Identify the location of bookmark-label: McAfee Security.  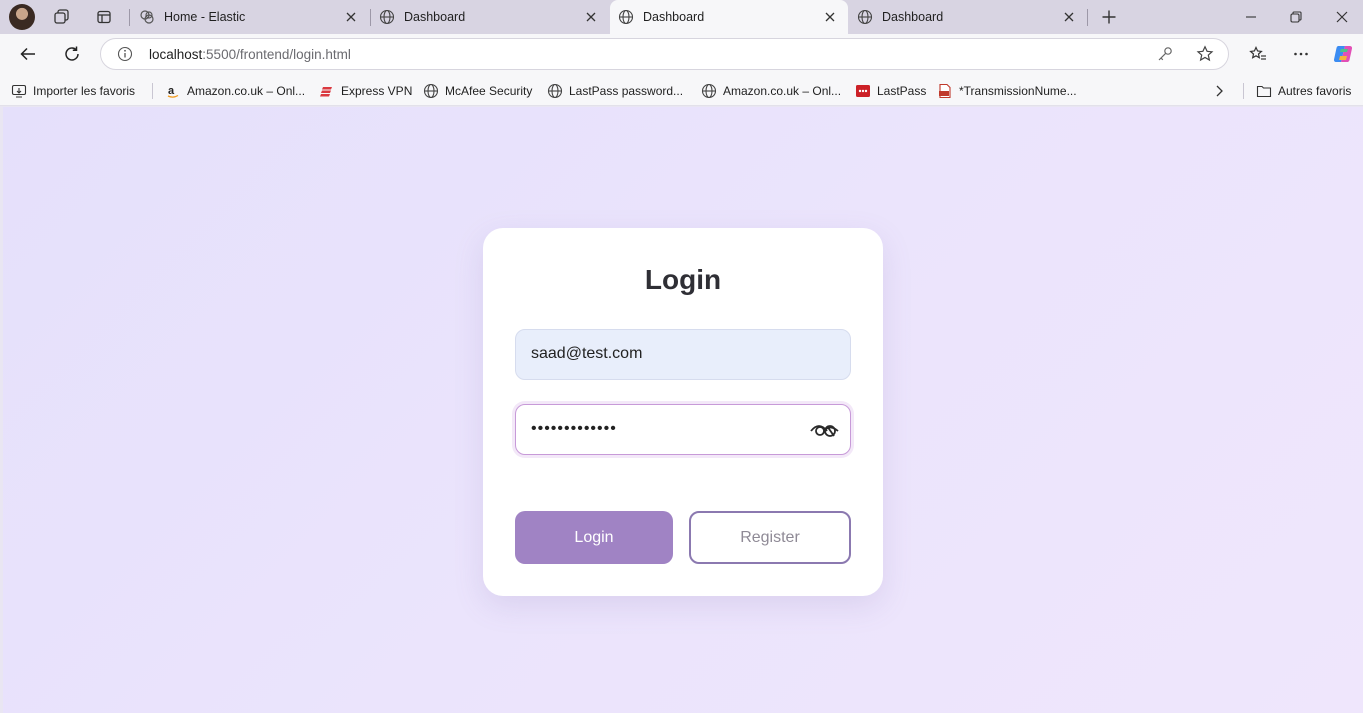
(489, 91).